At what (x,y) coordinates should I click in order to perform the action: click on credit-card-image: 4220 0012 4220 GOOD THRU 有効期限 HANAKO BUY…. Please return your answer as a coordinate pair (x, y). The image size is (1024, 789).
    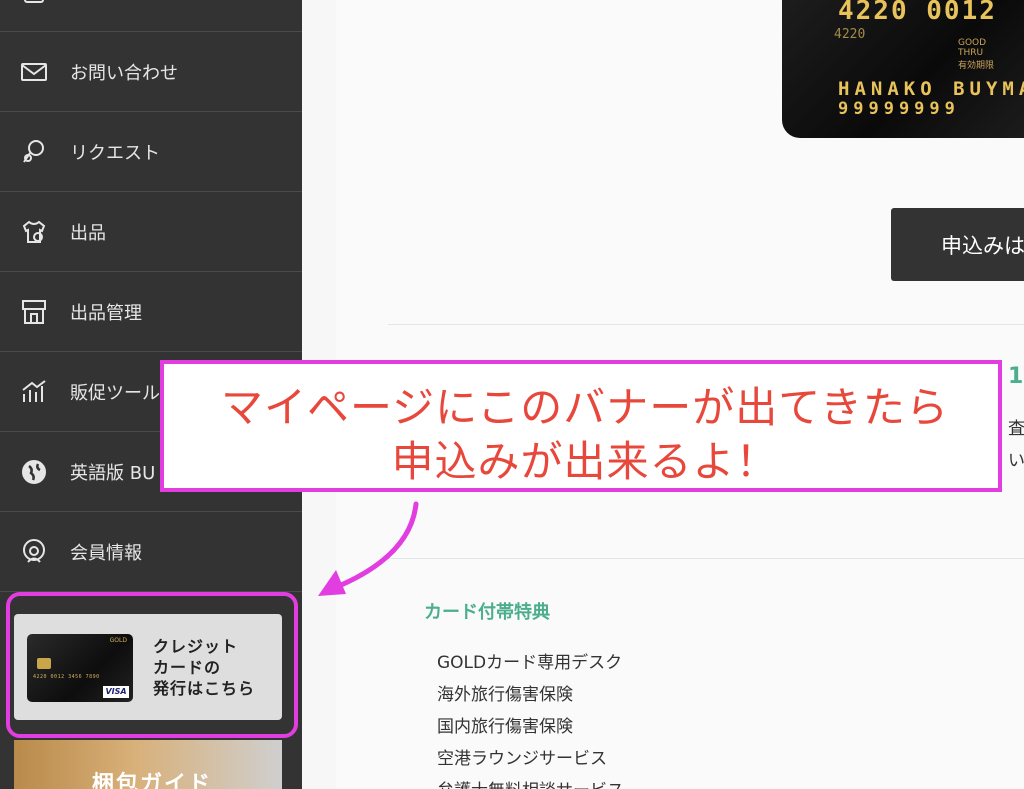
    Looking at the image, I should click on (903, 69).